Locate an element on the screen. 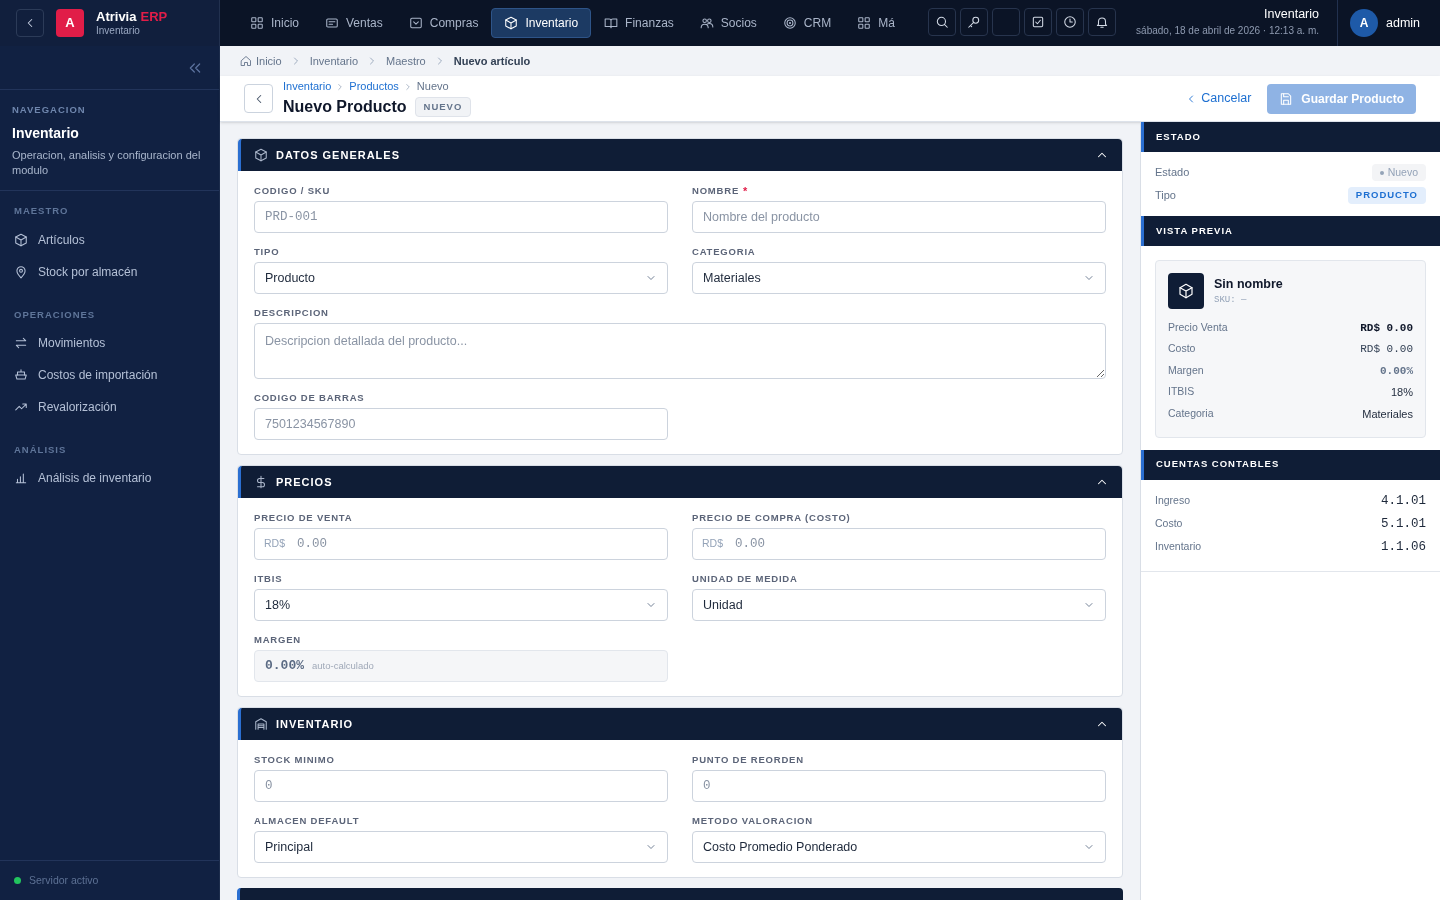 The width and height of the screenshot is (1440, 900). account-code: 5.1.01 is located at coordinates (1403, 524).